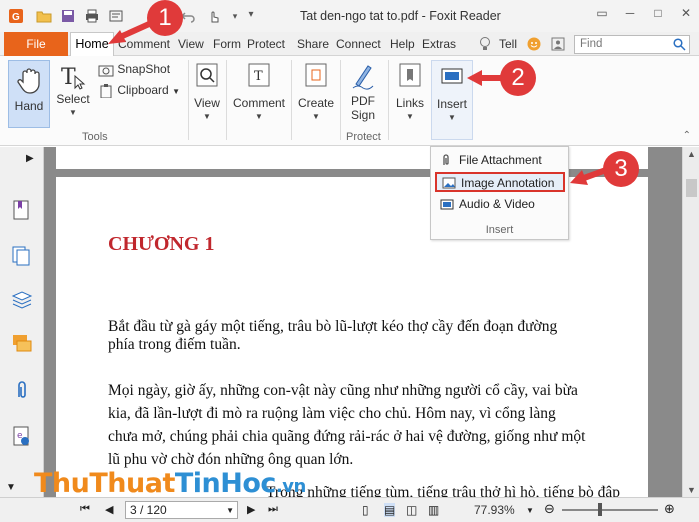 This screenshot has width=699, height=522. Describe the element at coordinates (518, 78) in the screenshot. I see `callout-2: 2` at that location.